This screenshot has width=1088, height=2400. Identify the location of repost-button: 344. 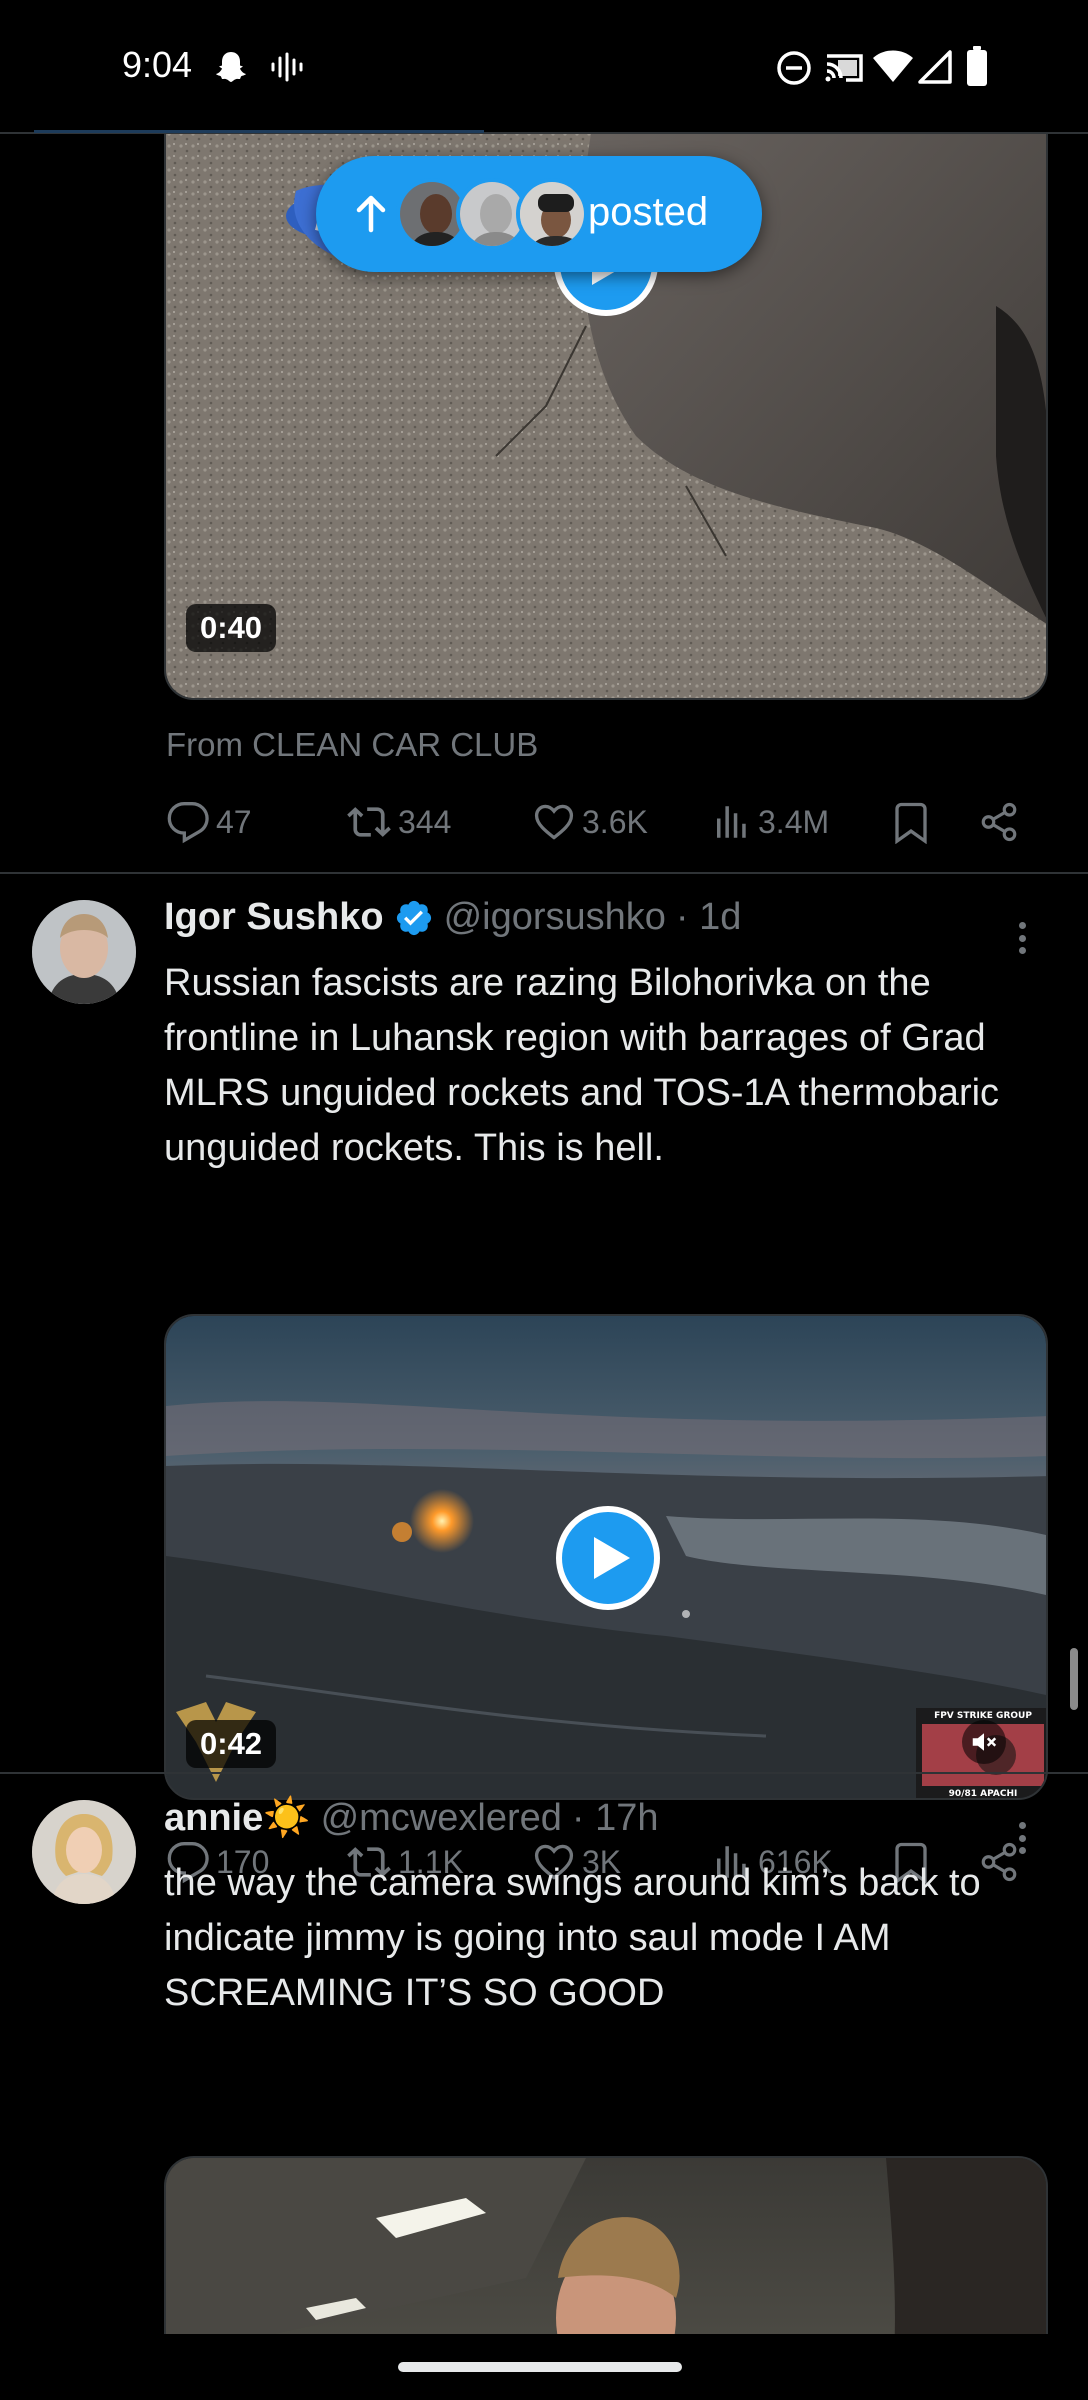
(398, 822).